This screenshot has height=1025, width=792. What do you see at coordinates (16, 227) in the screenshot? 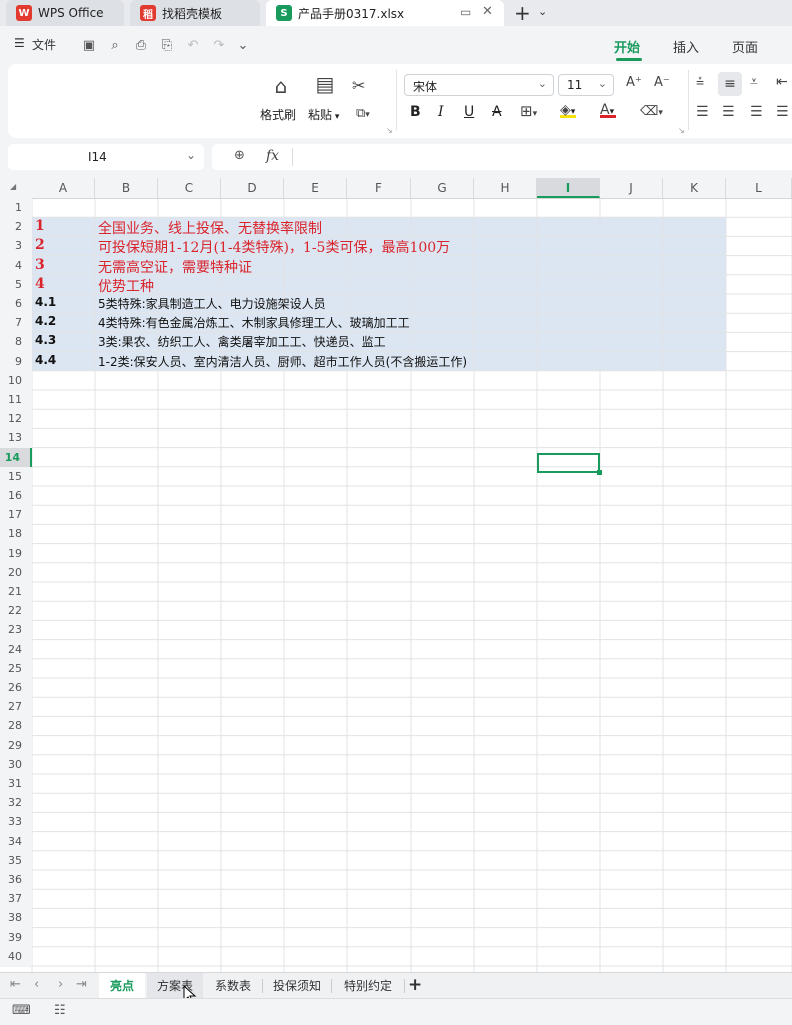
I see `row-header-2: 2` at bounding box center [16, 227].